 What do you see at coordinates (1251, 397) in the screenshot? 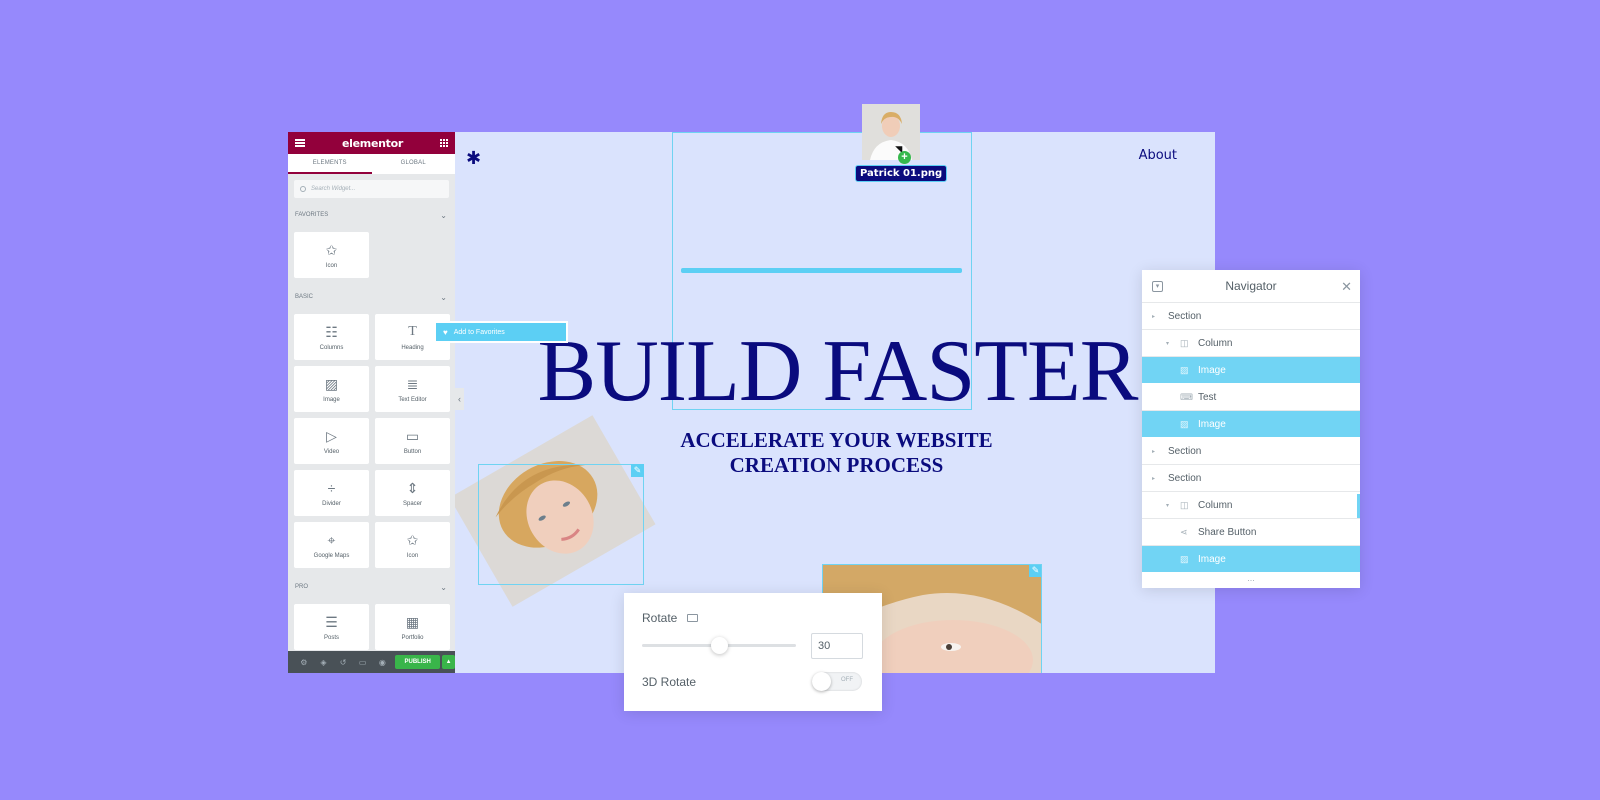
I see `navigator-row-button: ⌨ Test` at bounding box center [1251, 397].